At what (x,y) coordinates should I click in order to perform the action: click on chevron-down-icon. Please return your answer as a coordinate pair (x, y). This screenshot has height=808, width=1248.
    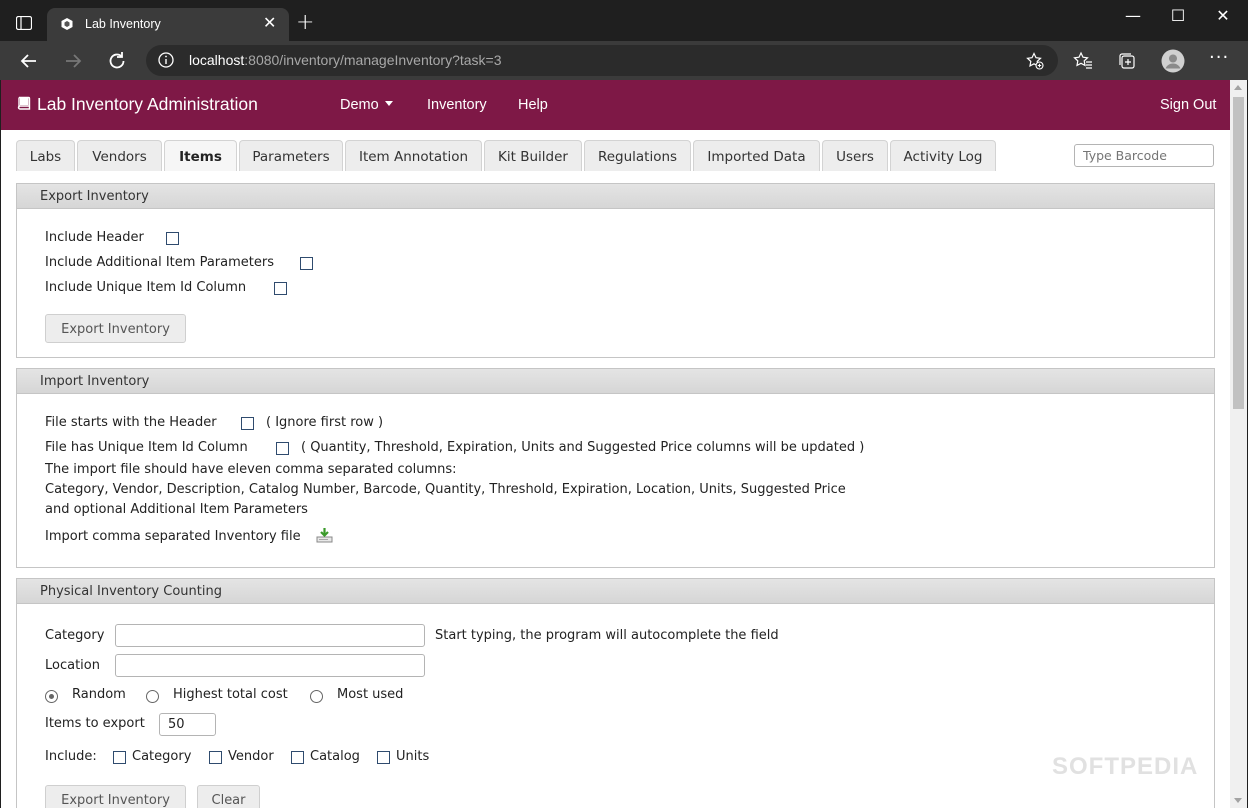
    Looking at the image, I should click on (388, 103).